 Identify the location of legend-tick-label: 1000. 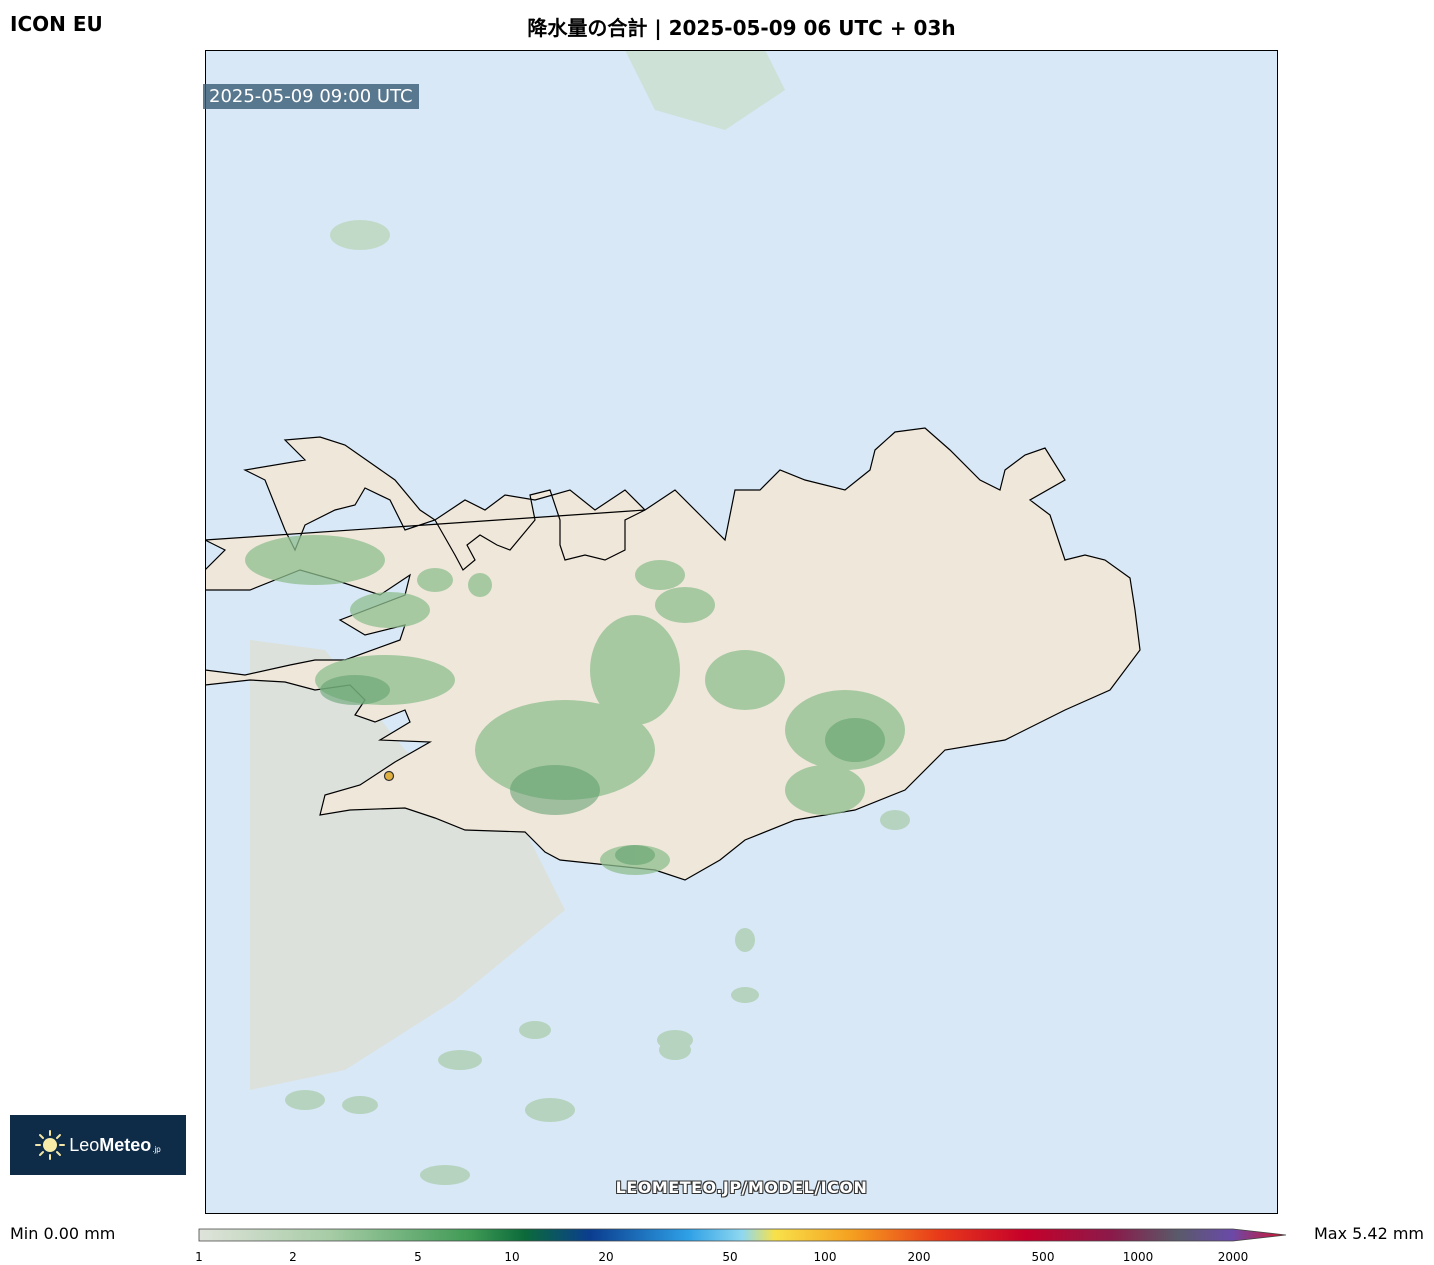
(1138, 1257).